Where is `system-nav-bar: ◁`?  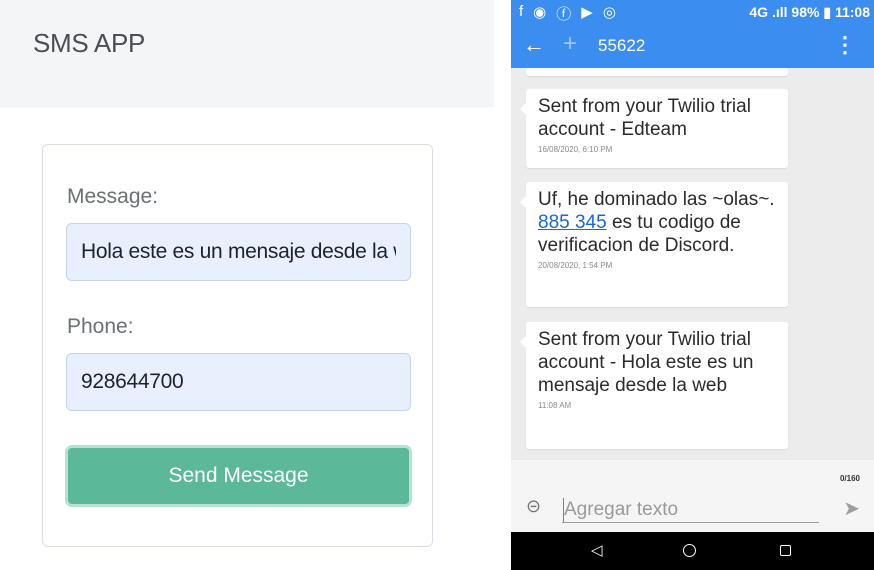
system-nav-bar: ◁ is located at coordinates (692, 551).